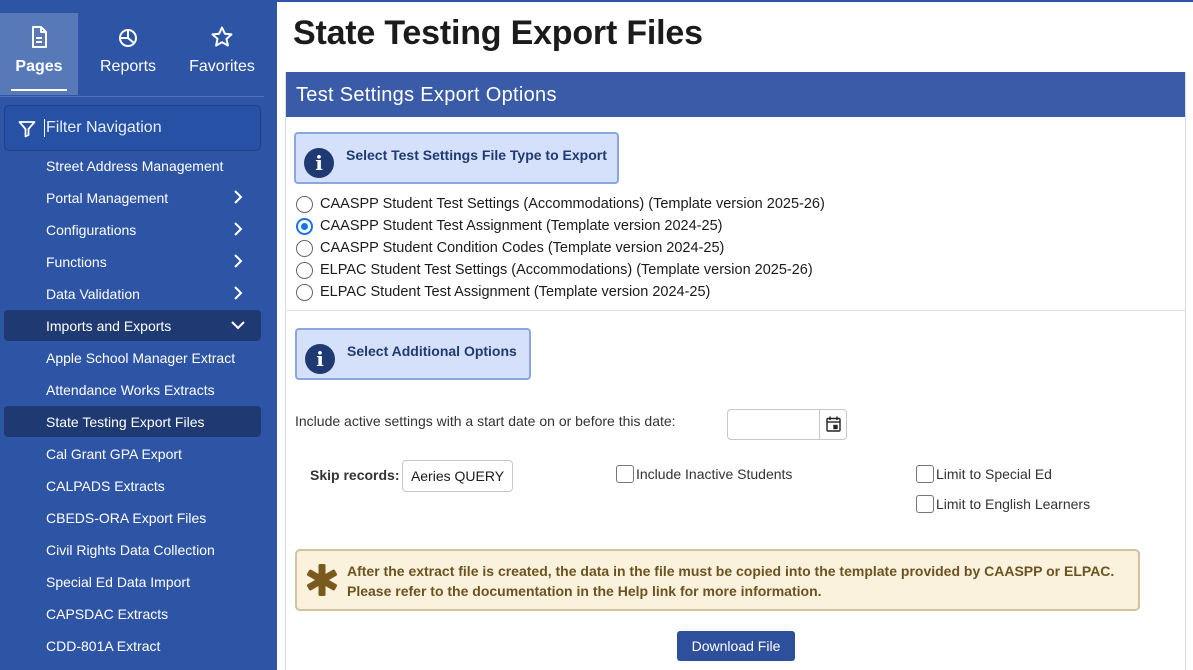 The image size is (1193, 670). I want to click on sidebar-item-label: Portal Management, so click(107, 198).